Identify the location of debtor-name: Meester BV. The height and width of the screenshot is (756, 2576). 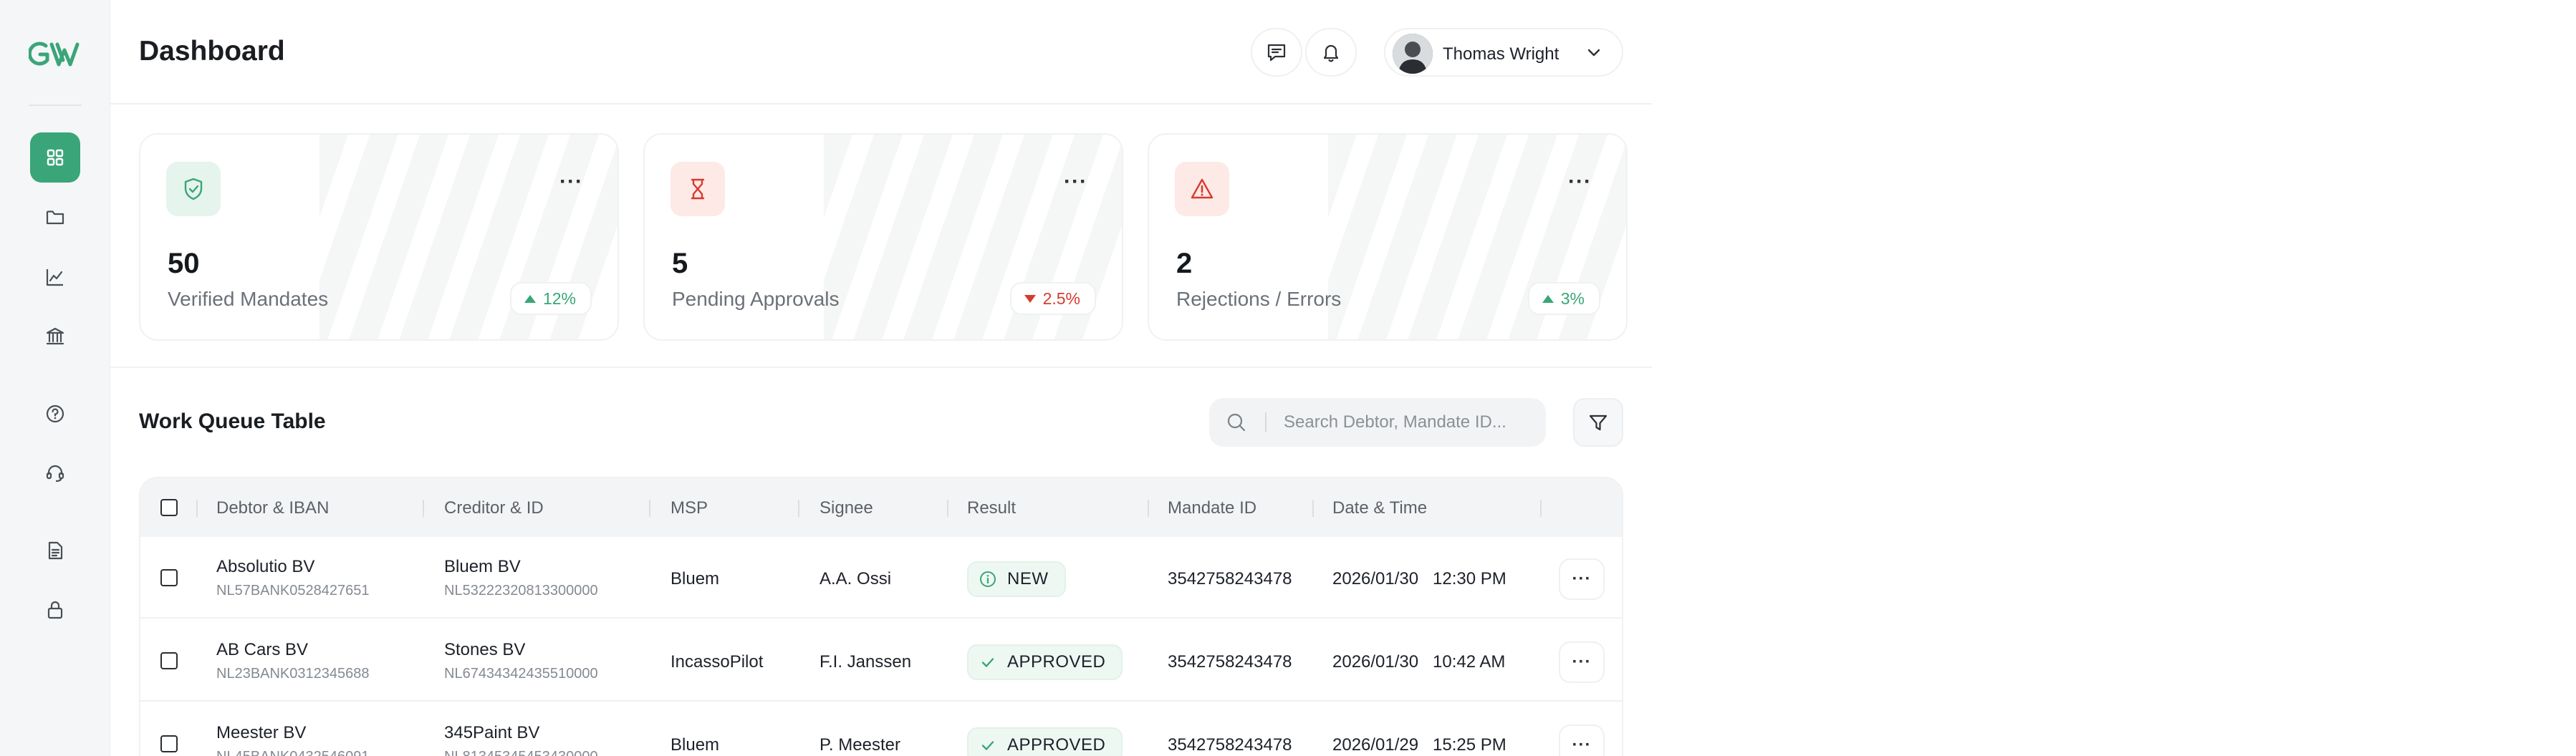
(261, 732).